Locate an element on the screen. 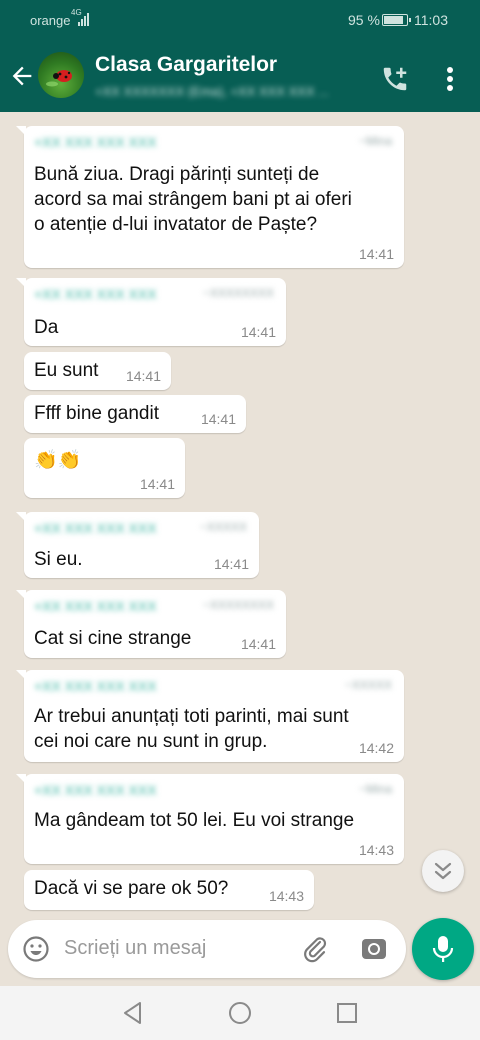  attach-icon is located at coordinates (315, 949).